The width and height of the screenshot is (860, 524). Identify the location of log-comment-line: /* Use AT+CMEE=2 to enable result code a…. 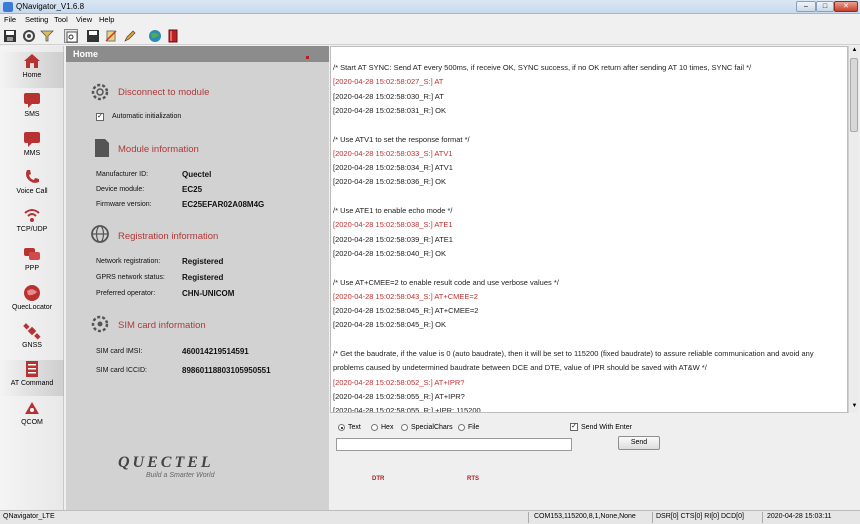
(446, 282).